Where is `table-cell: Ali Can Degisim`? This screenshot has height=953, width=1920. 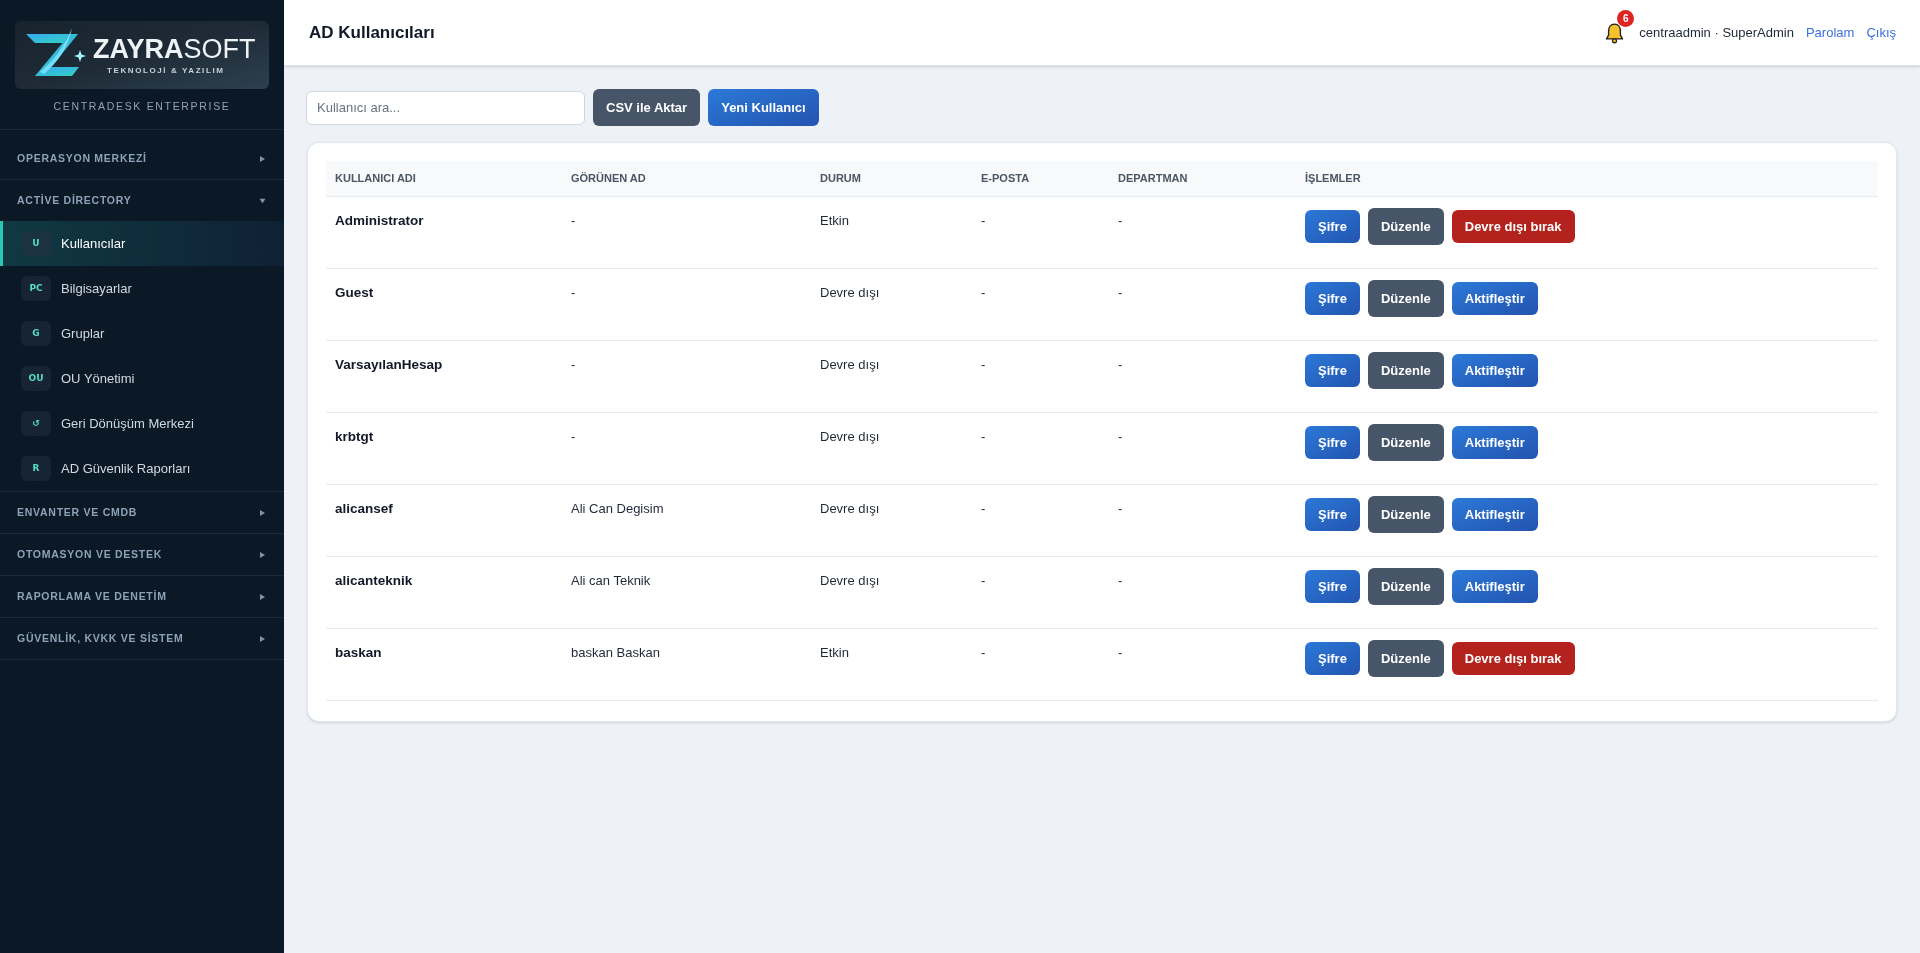 table-cell: Ali Can Degisim is located at coordinates (617, 508).